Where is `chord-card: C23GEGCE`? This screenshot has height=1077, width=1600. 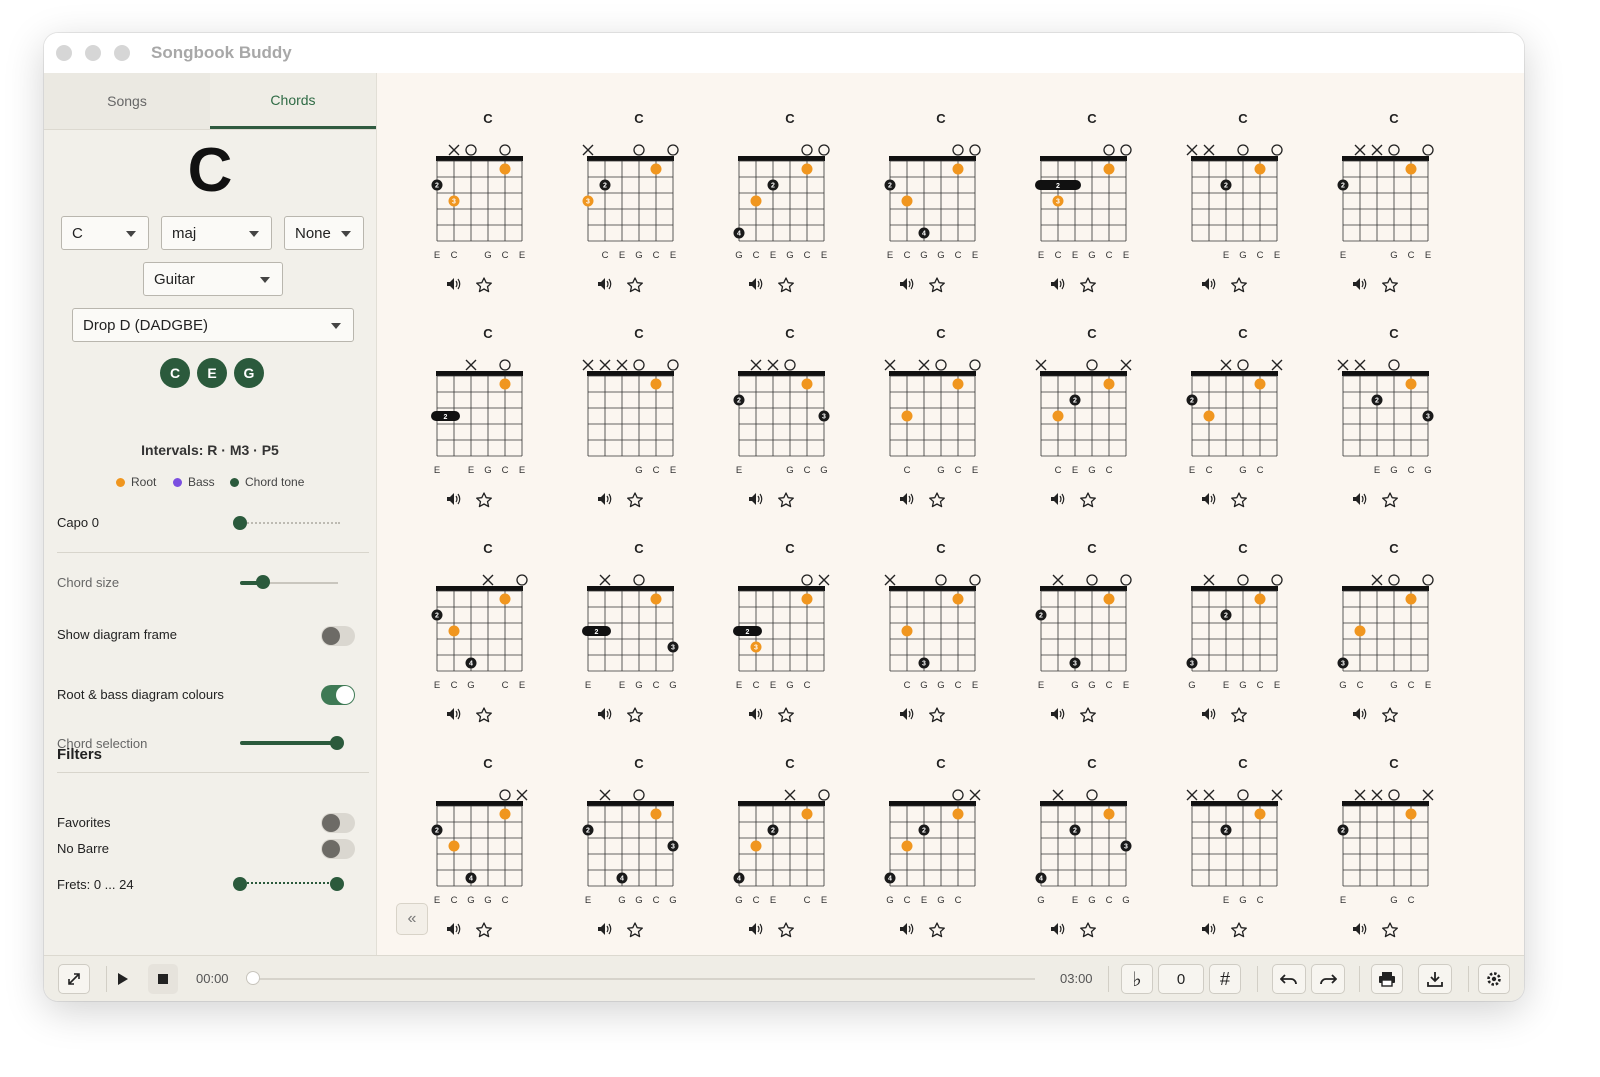
chord-card: C23GEGCE is located at coordinates (1224, 636).